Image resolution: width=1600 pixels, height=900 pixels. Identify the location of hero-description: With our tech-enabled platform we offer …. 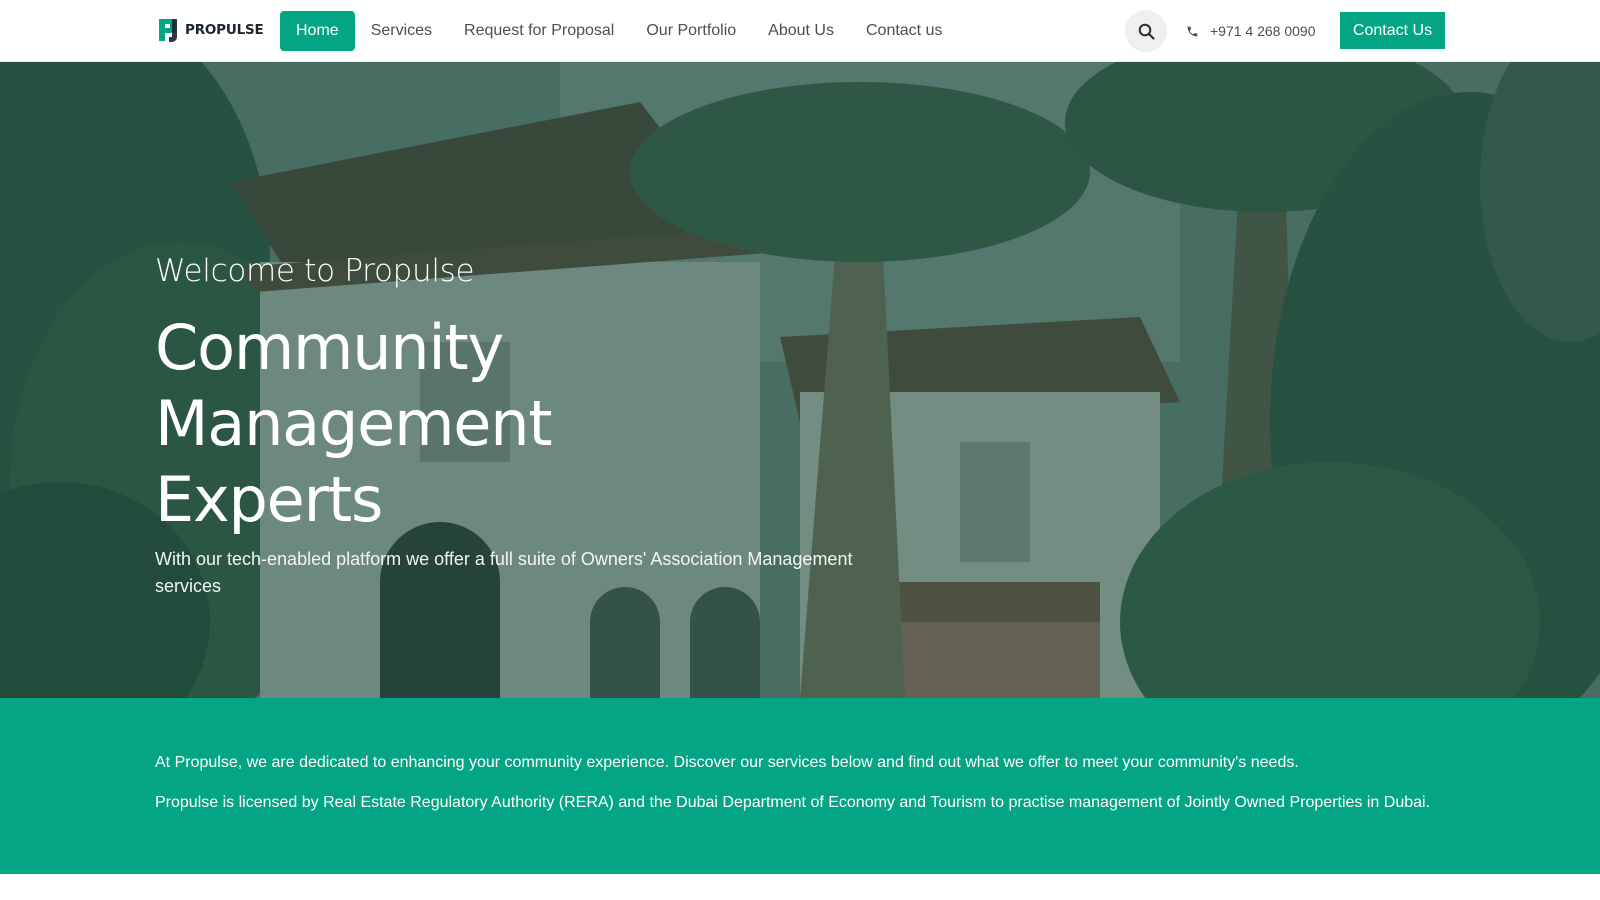
(504, 572).